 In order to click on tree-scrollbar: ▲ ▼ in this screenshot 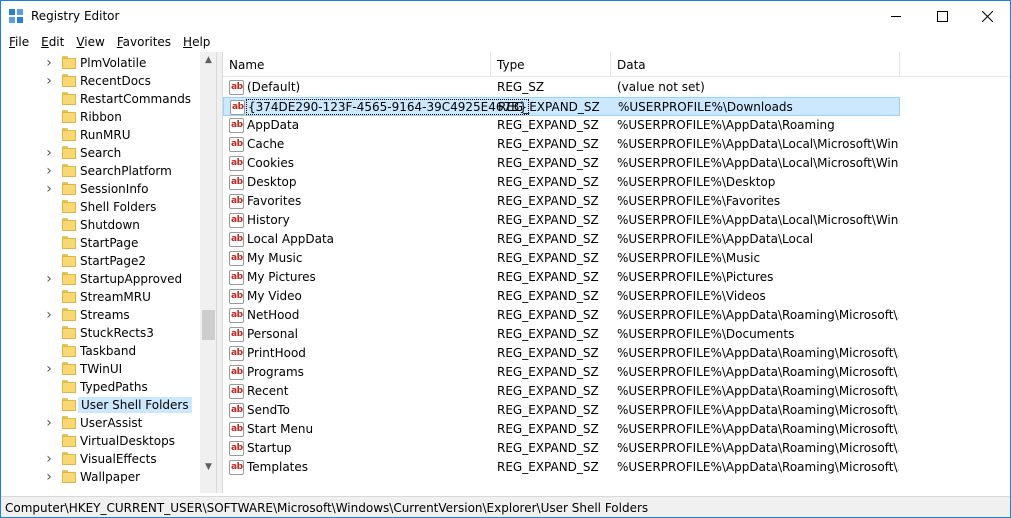, I will do `click(208, 272)`.